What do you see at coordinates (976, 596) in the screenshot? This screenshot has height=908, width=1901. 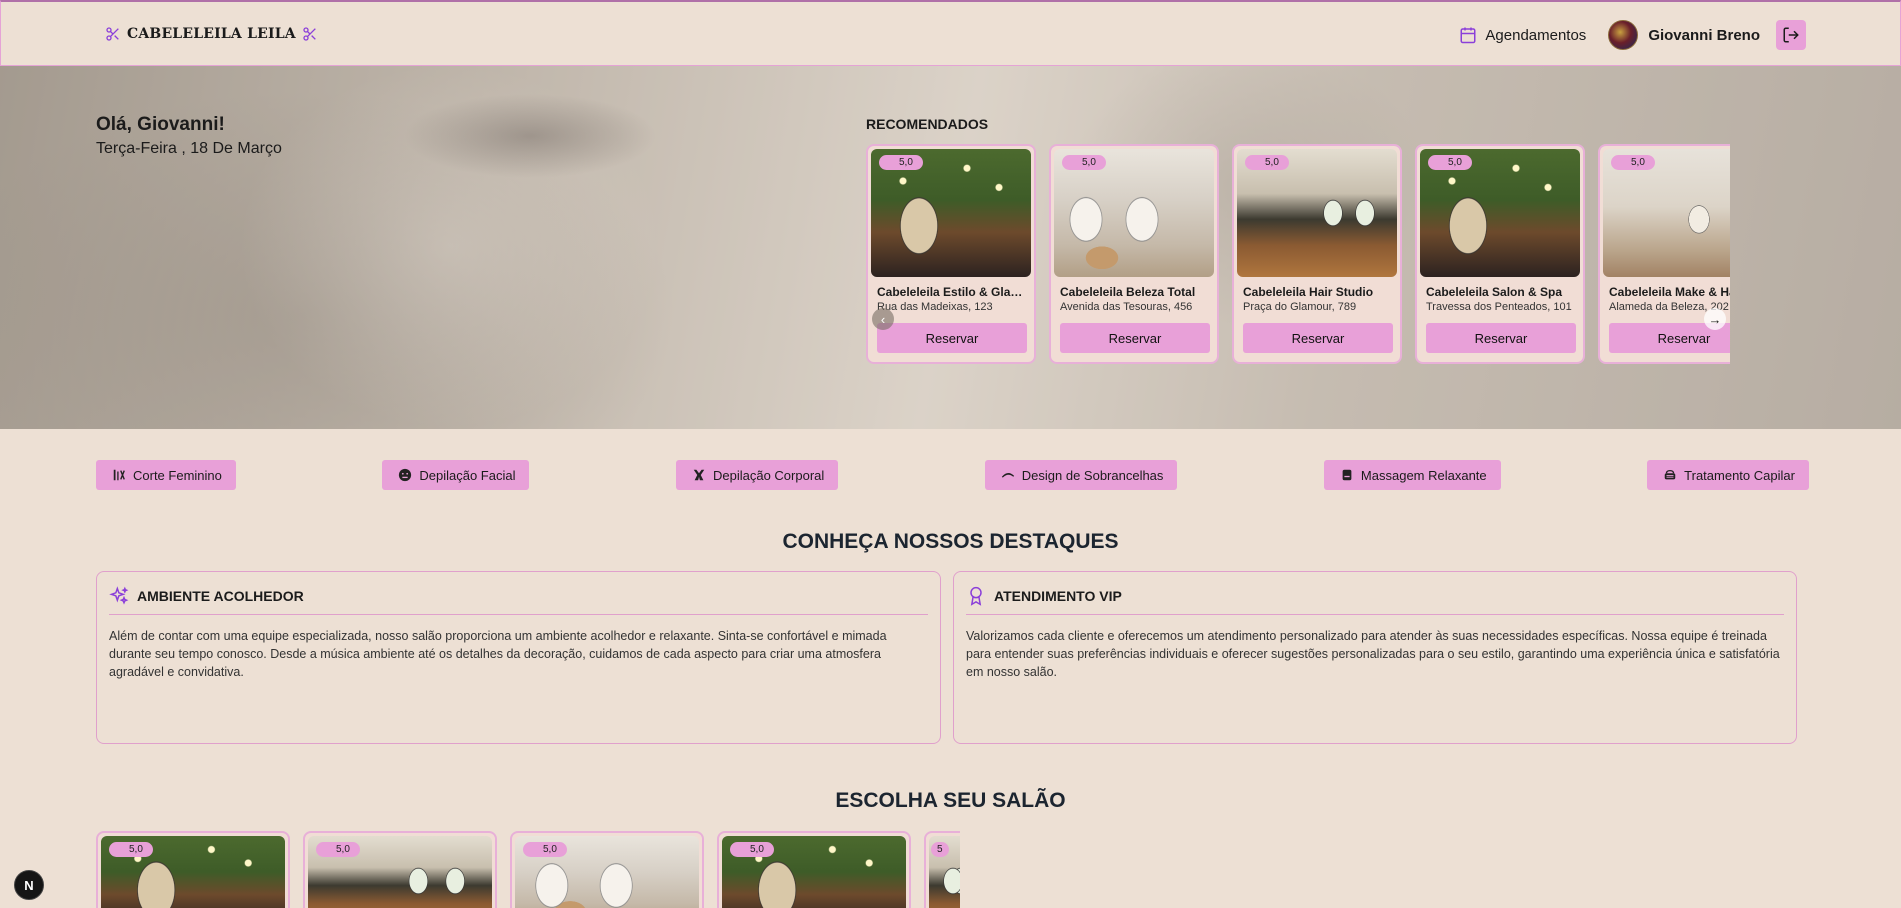 I see `award-icon` at bounding box center [976, 596].